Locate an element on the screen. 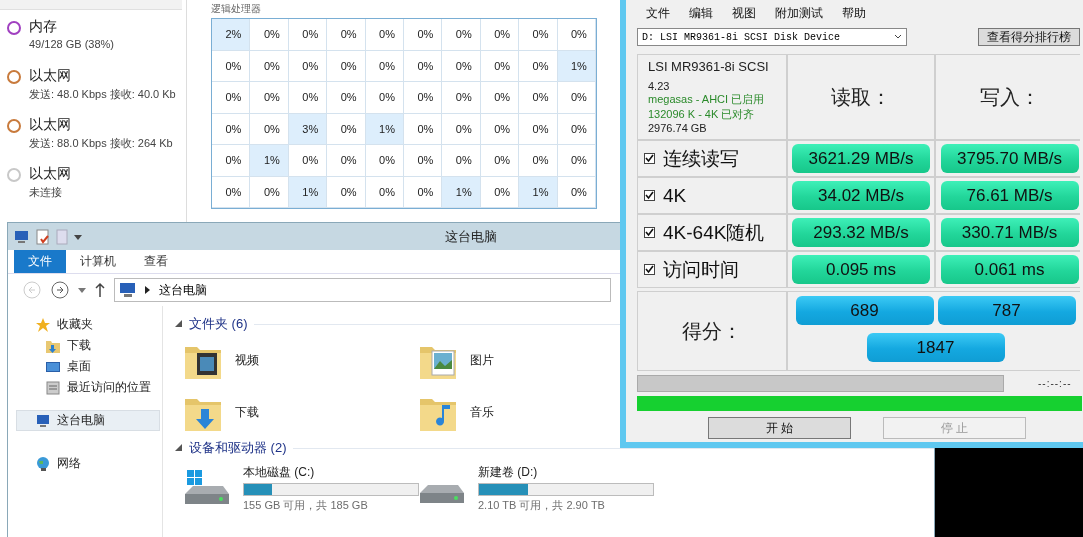 Image resolution: width=1083 pixels, height=537 pixels. resource-name: 内存 is located at coordinates (71, 27).